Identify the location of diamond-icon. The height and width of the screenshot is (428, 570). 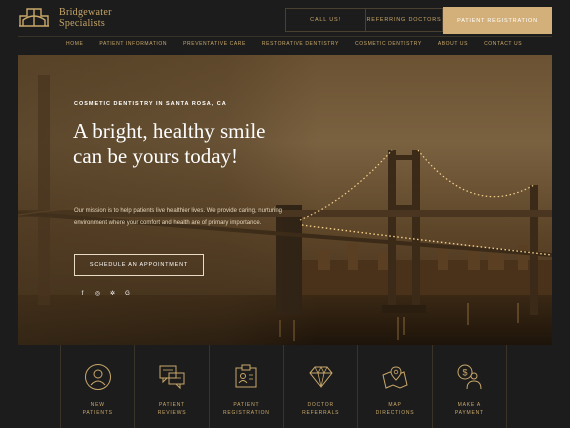
(321, 377).